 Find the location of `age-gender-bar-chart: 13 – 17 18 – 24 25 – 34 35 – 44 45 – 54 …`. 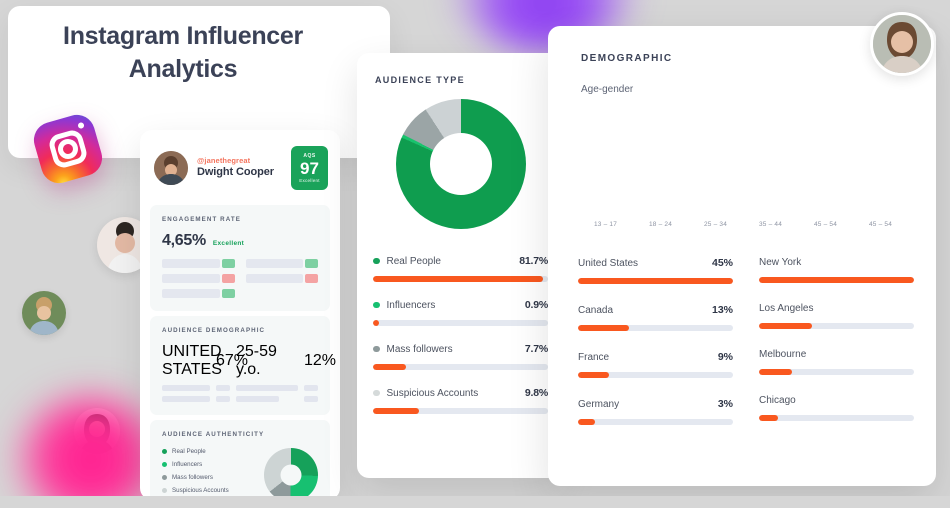

age-gender-bar-chart: 13 – 17 18 – 24 25 – 34 35 – 44 45 – 54 … is located at coordinates (743, 174).